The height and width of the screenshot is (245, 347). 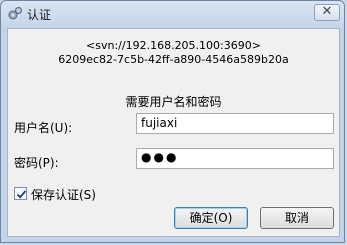 What do you see at coordinates (211, 218) in the screenshot?
I see `ok-button: 确定(O)` at bounding box center [211, 218].